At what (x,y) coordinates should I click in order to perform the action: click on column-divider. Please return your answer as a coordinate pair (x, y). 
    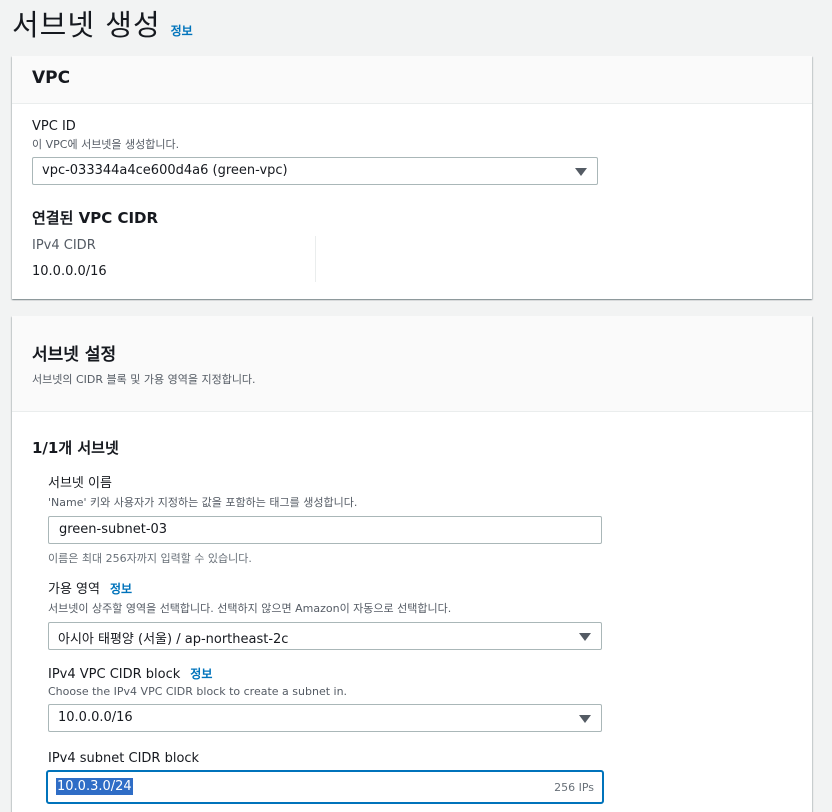
    Looking at the image, I should click on (315, 259).